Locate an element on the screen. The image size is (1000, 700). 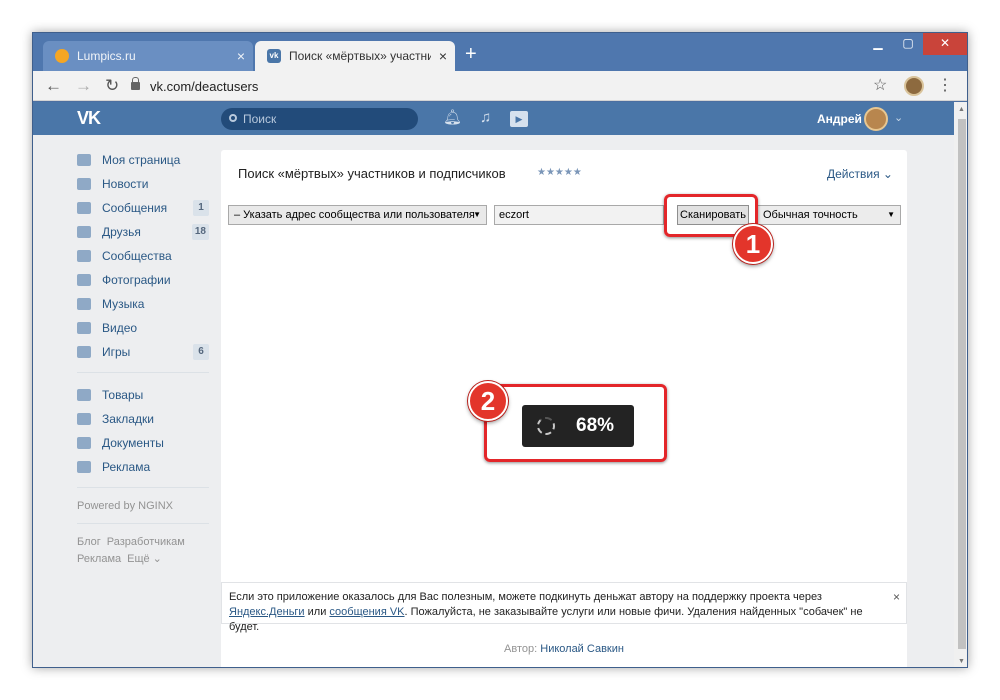
sidebar-item-label: Моя страница is located at coordinates (141, 160).